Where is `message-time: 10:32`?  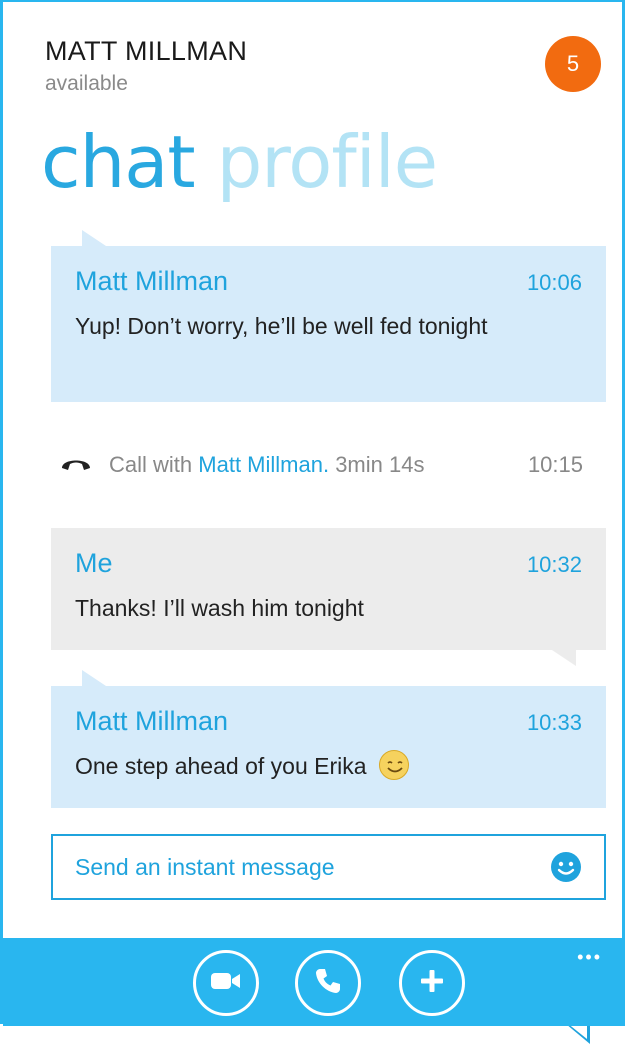 message-time: 10:32 is located at coordinates (554, 564).